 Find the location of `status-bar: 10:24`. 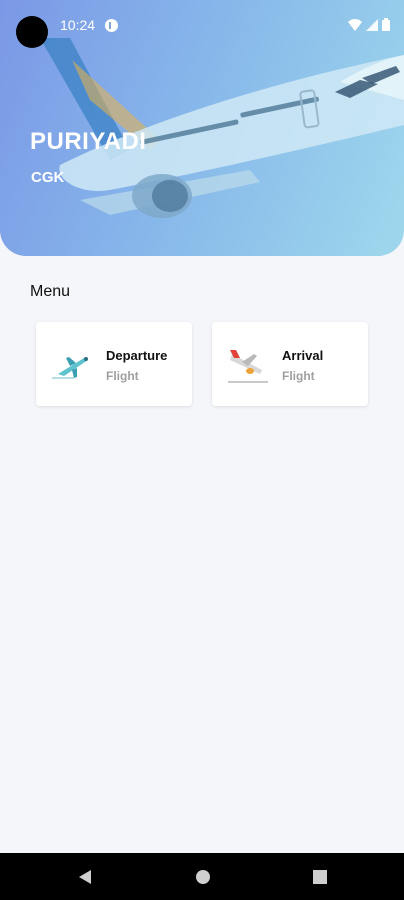

status-bar: 10:24 is located at coordinates (202, 26).